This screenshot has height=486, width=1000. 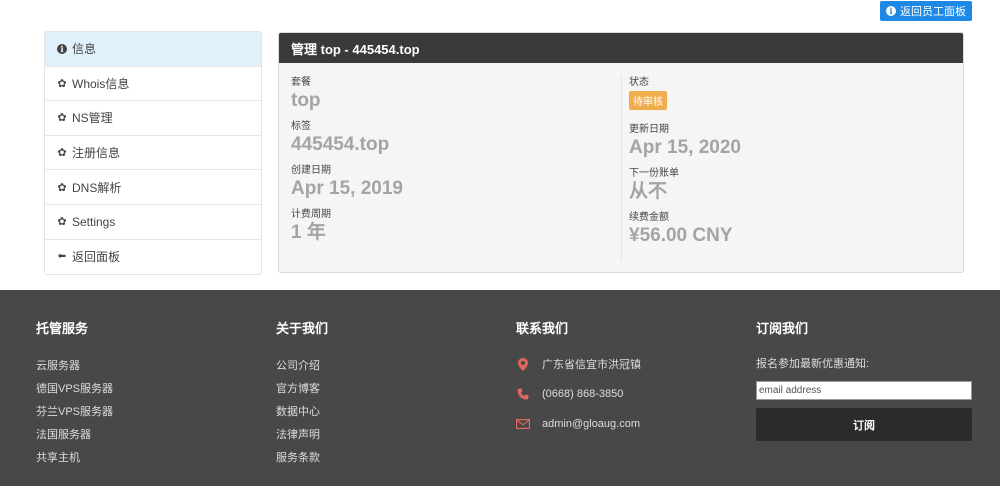 I want to click on footer-hosting: 托管服务 云服务器 德国VPS服务器 芬兰VPS服务器 法国服务器 共享主机, so click(x=74, y=394).